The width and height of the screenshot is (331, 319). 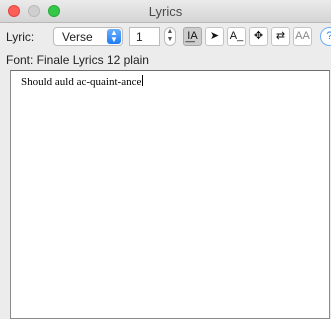 I want to click on verse-number-value: 1, so click(x=139, y=37).